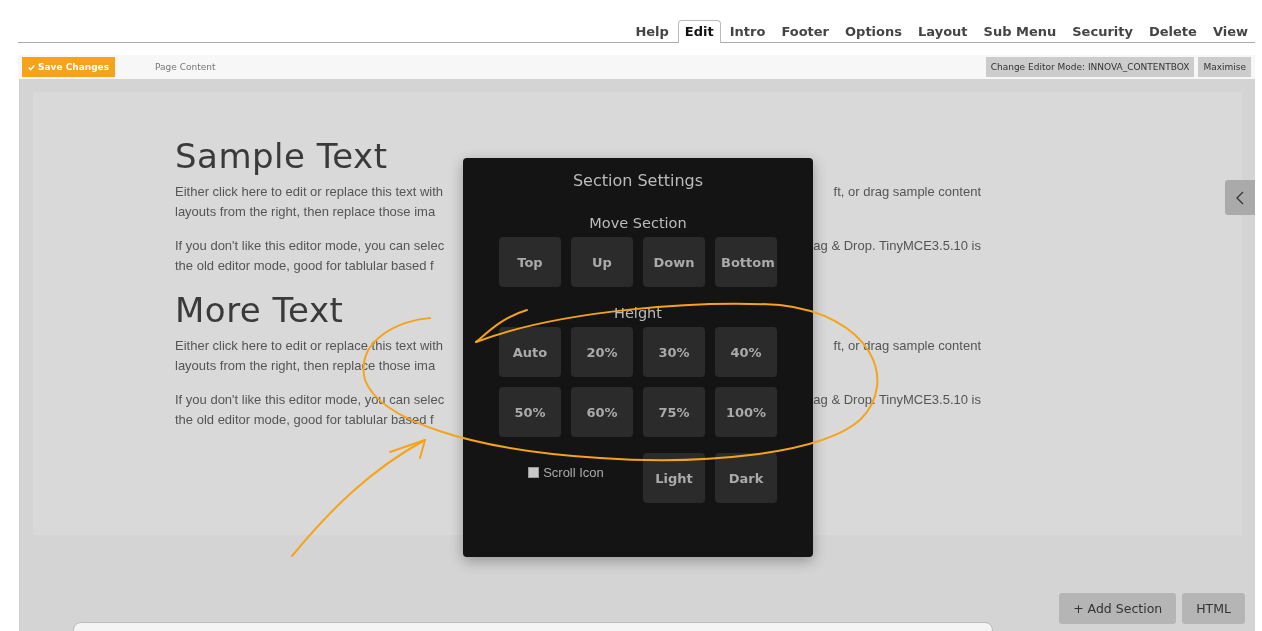  I want to click on menu-tab: Footer, so click(805, 31).